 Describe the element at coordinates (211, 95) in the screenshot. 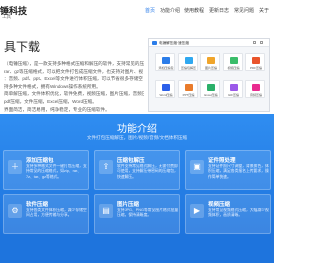

I see `tool-label: Excel压缩` at that location.